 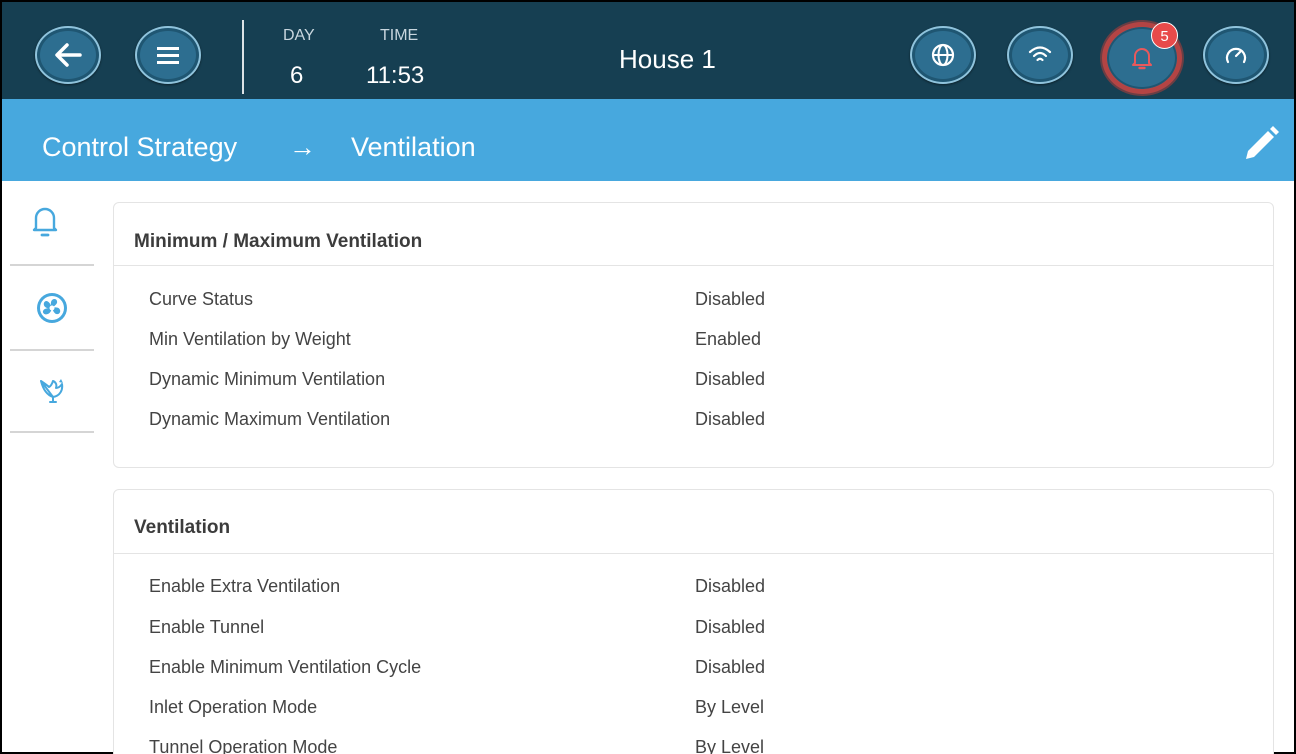 What do you see at coordinates (728, 339) in the screenshot?
I see `row-value-min-vent-by-weight: Enabled` at bounding box center [728, 339].